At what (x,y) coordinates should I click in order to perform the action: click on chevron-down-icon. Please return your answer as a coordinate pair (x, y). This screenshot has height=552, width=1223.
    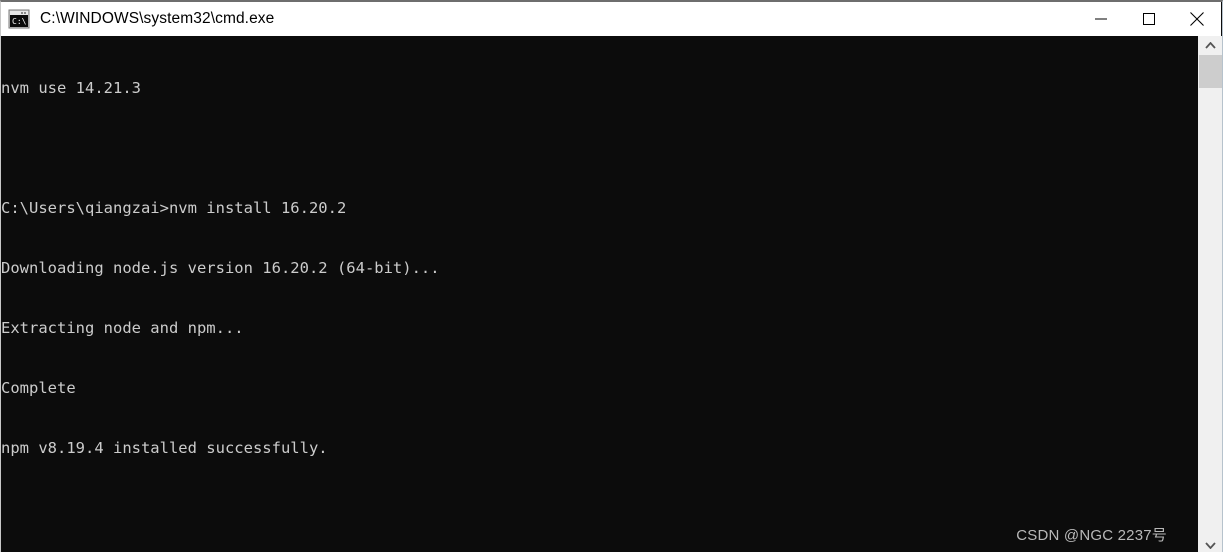
    Looking at the image, I should click on (1210, 544).